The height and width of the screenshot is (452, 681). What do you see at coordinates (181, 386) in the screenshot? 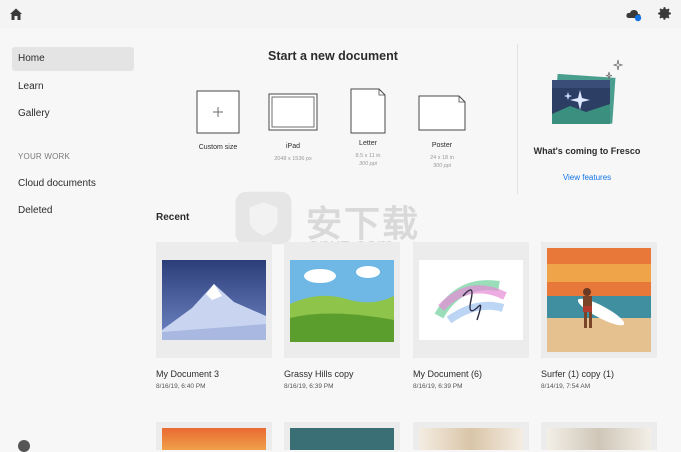
I see `document-date: 8/16/19, 6:40 PM` at bounding box center [181, 386].